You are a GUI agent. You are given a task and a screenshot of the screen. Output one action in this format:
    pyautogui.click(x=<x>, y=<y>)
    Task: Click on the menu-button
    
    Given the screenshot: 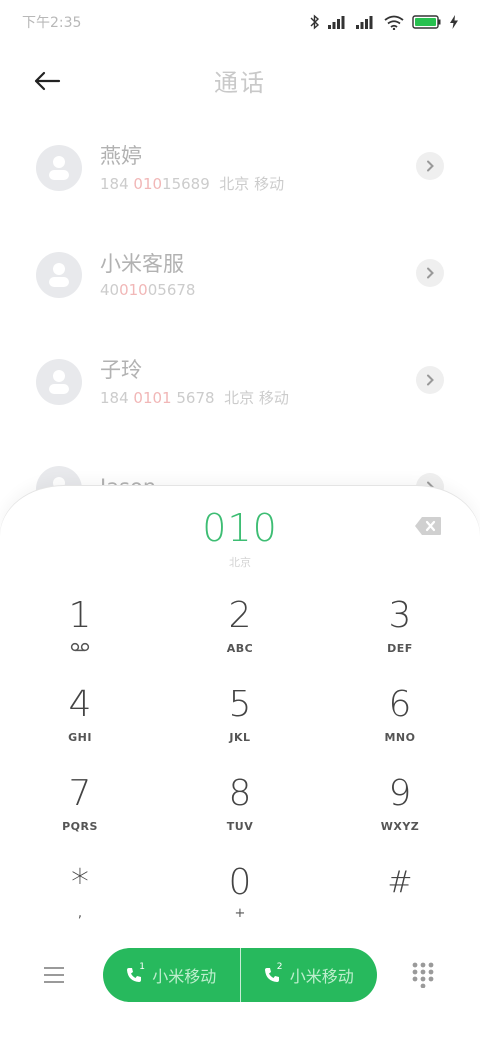 What is the action you would take?
    pyautogui.click(x=57, y=975)
    